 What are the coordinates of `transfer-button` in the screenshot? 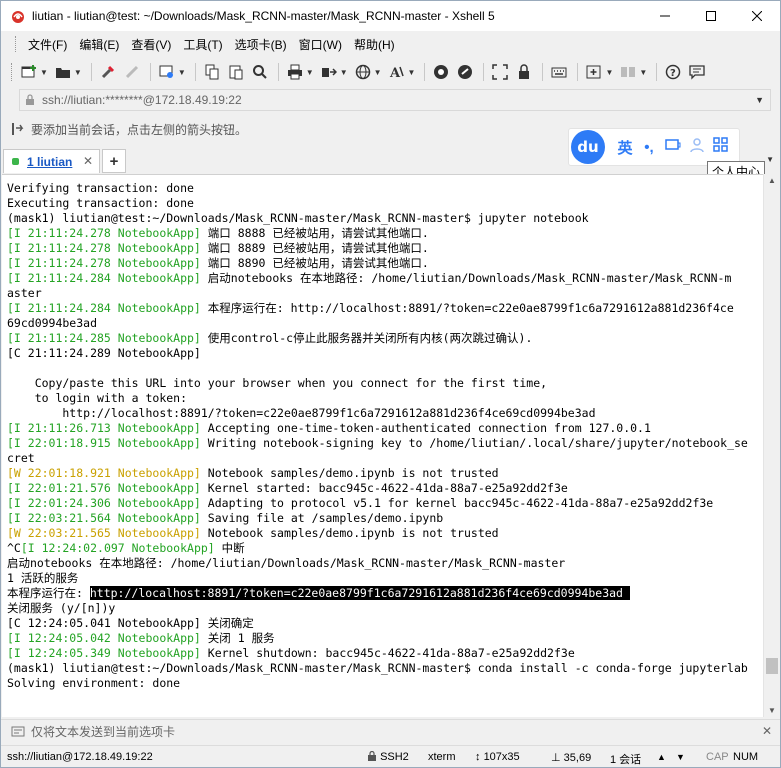 It's located at (329, 72).